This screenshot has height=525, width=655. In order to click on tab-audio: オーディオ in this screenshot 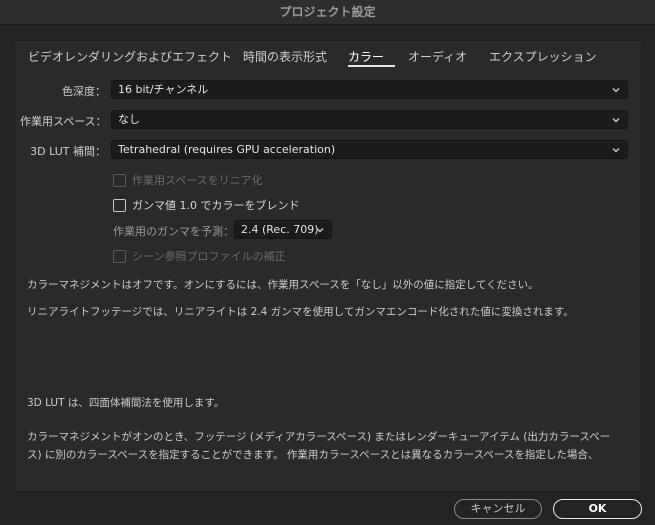, I will do `click(437, 56)`.